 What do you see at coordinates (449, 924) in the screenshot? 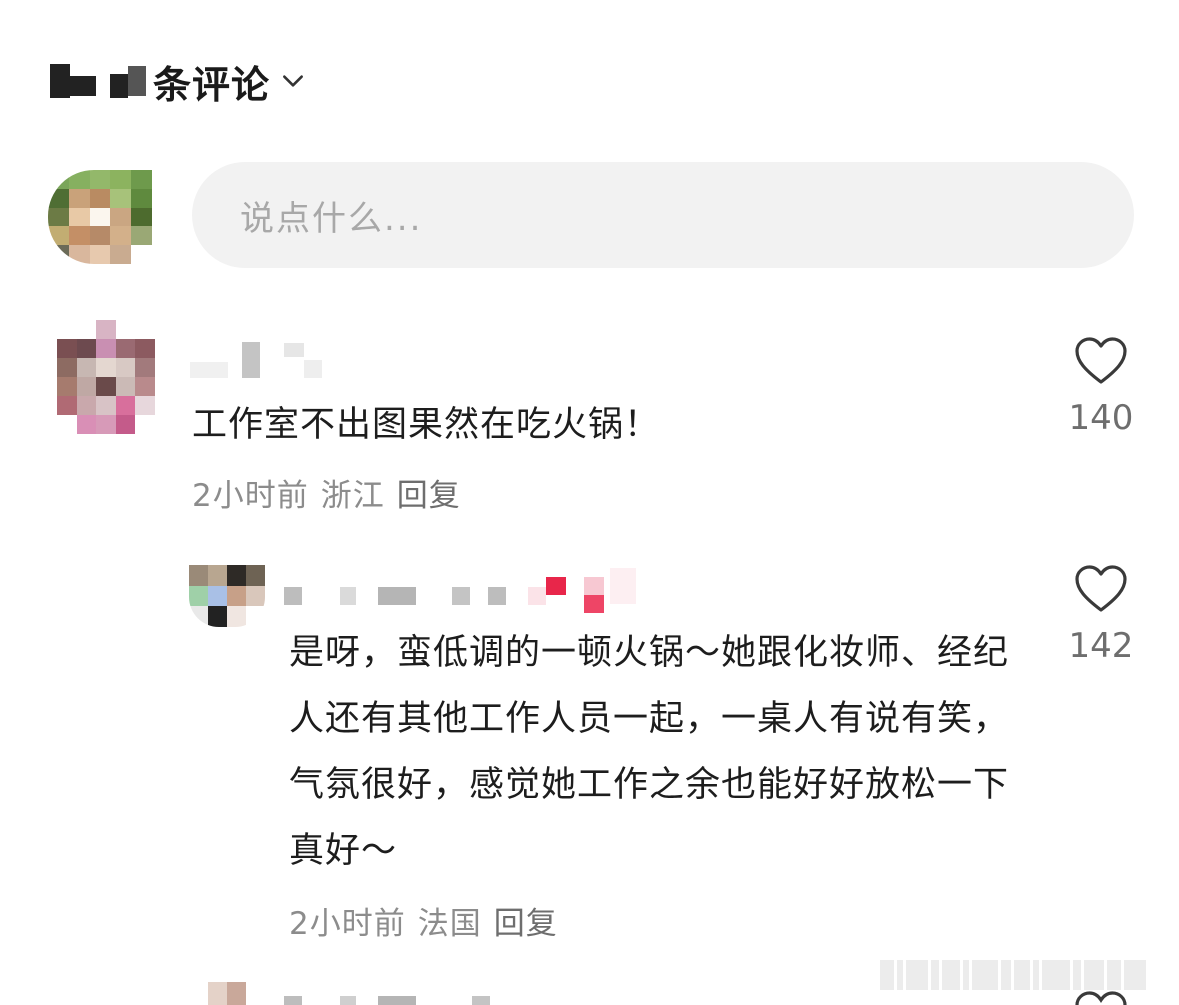
I see `reply-location: 法国` at bounding box center [449, 924].